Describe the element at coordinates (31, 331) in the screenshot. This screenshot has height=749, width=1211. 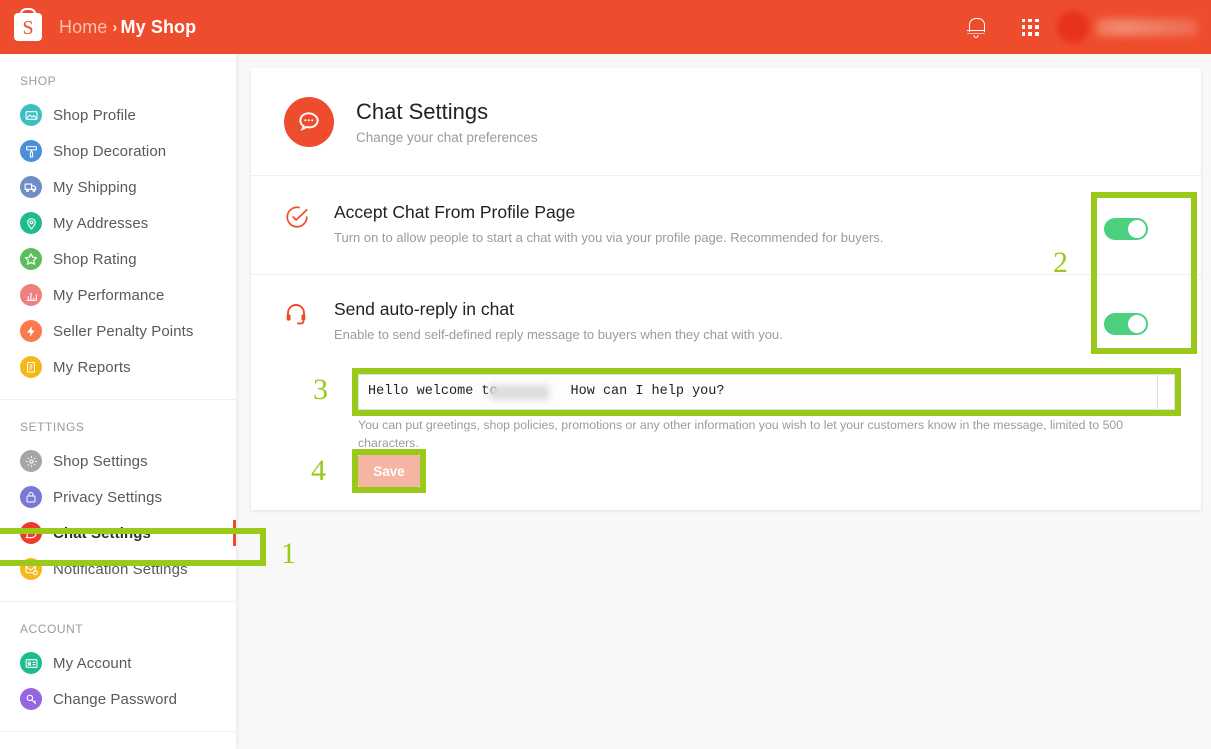
I see `lightning-bolt-icon` at that location.